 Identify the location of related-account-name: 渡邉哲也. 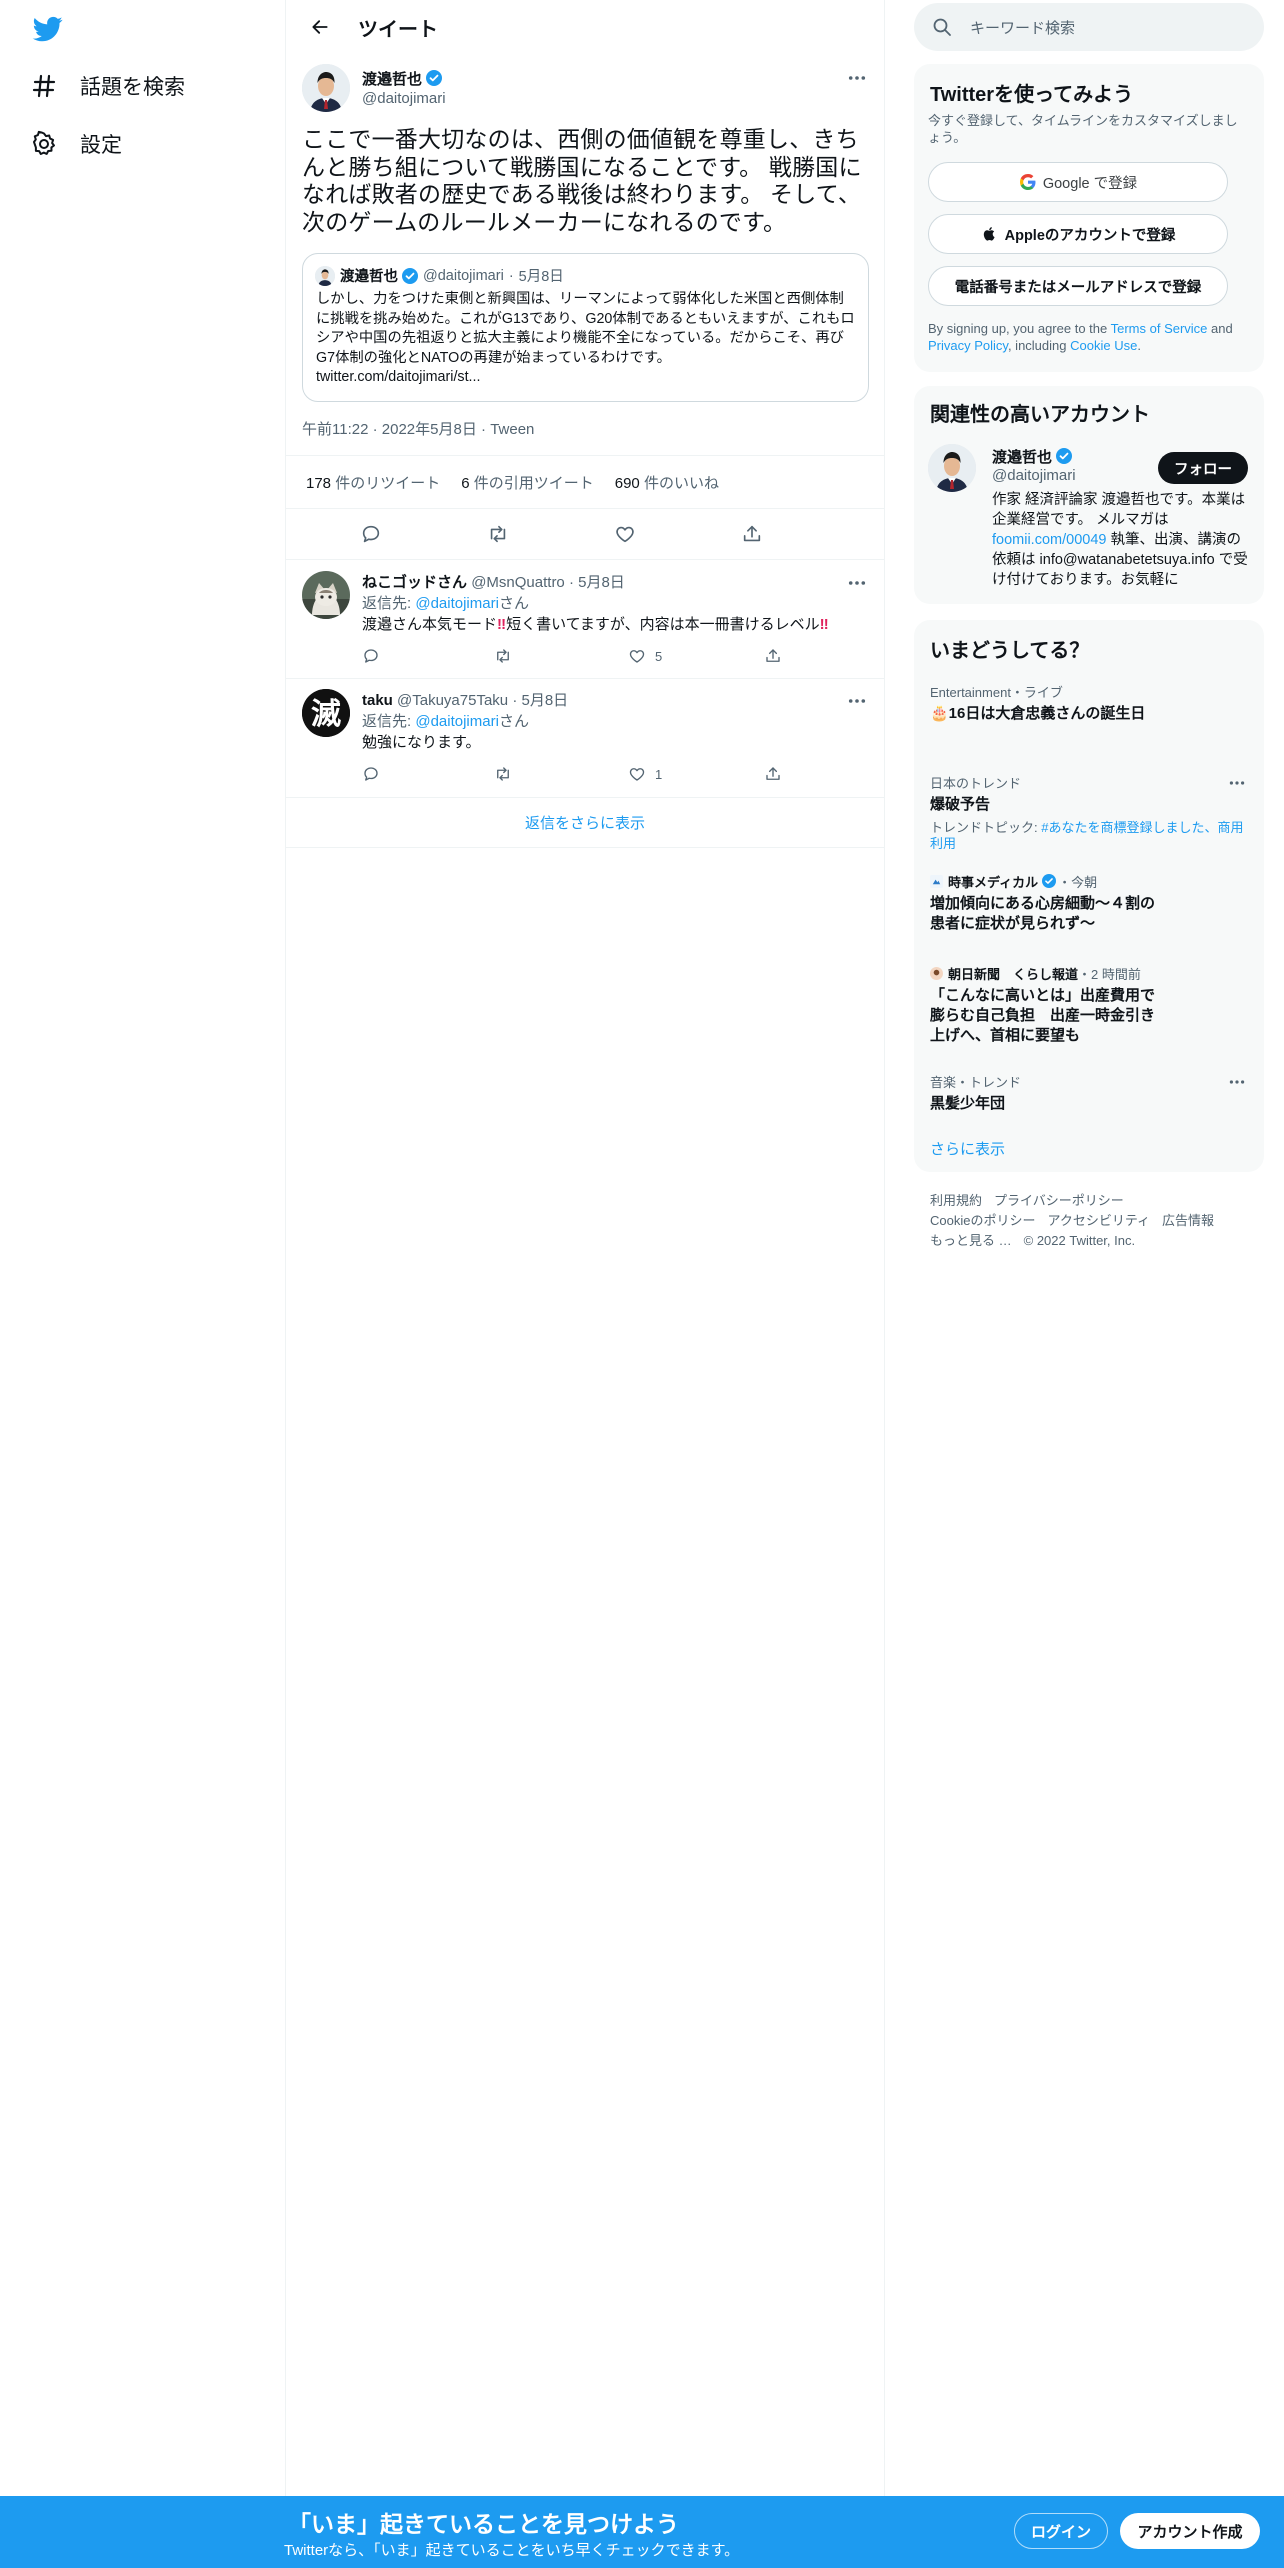
(1032, 456).